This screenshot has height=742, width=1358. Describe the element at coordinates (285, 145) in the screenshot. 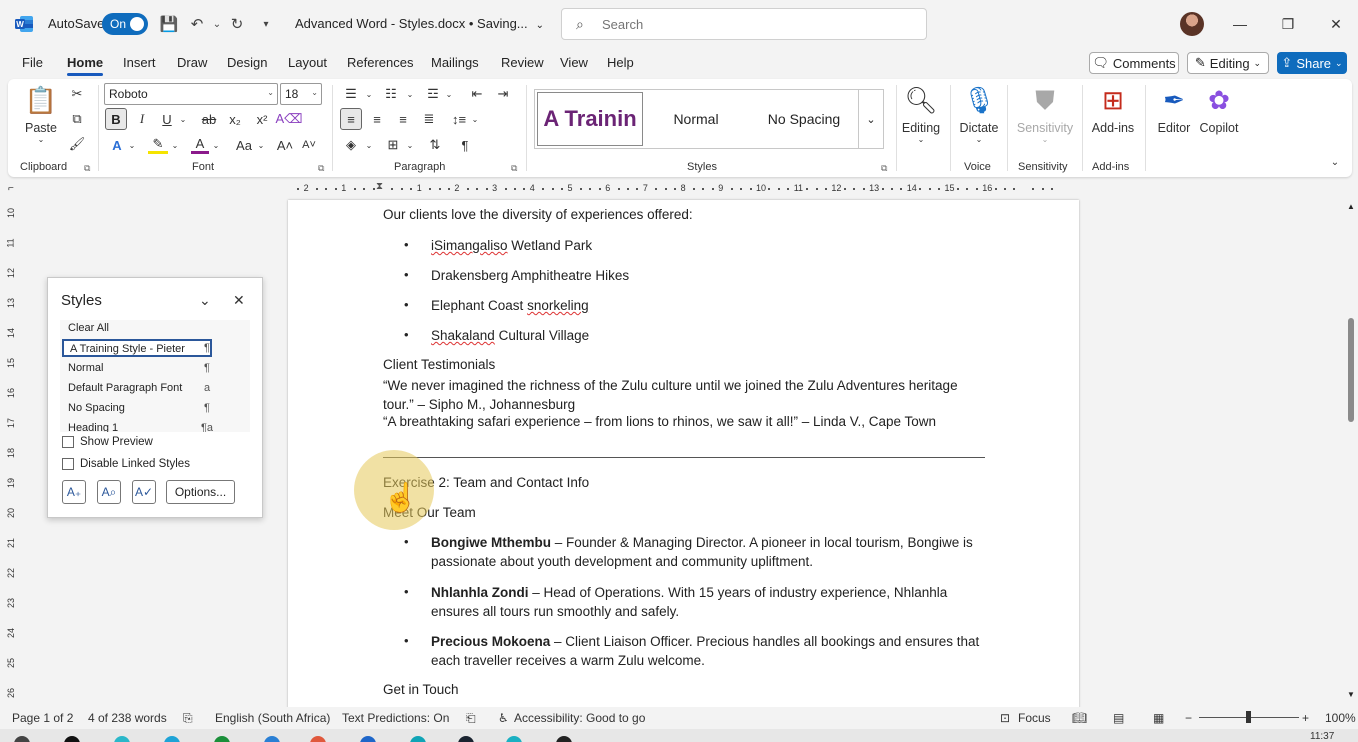

I see `grow-font-icon: A˄` at that location.